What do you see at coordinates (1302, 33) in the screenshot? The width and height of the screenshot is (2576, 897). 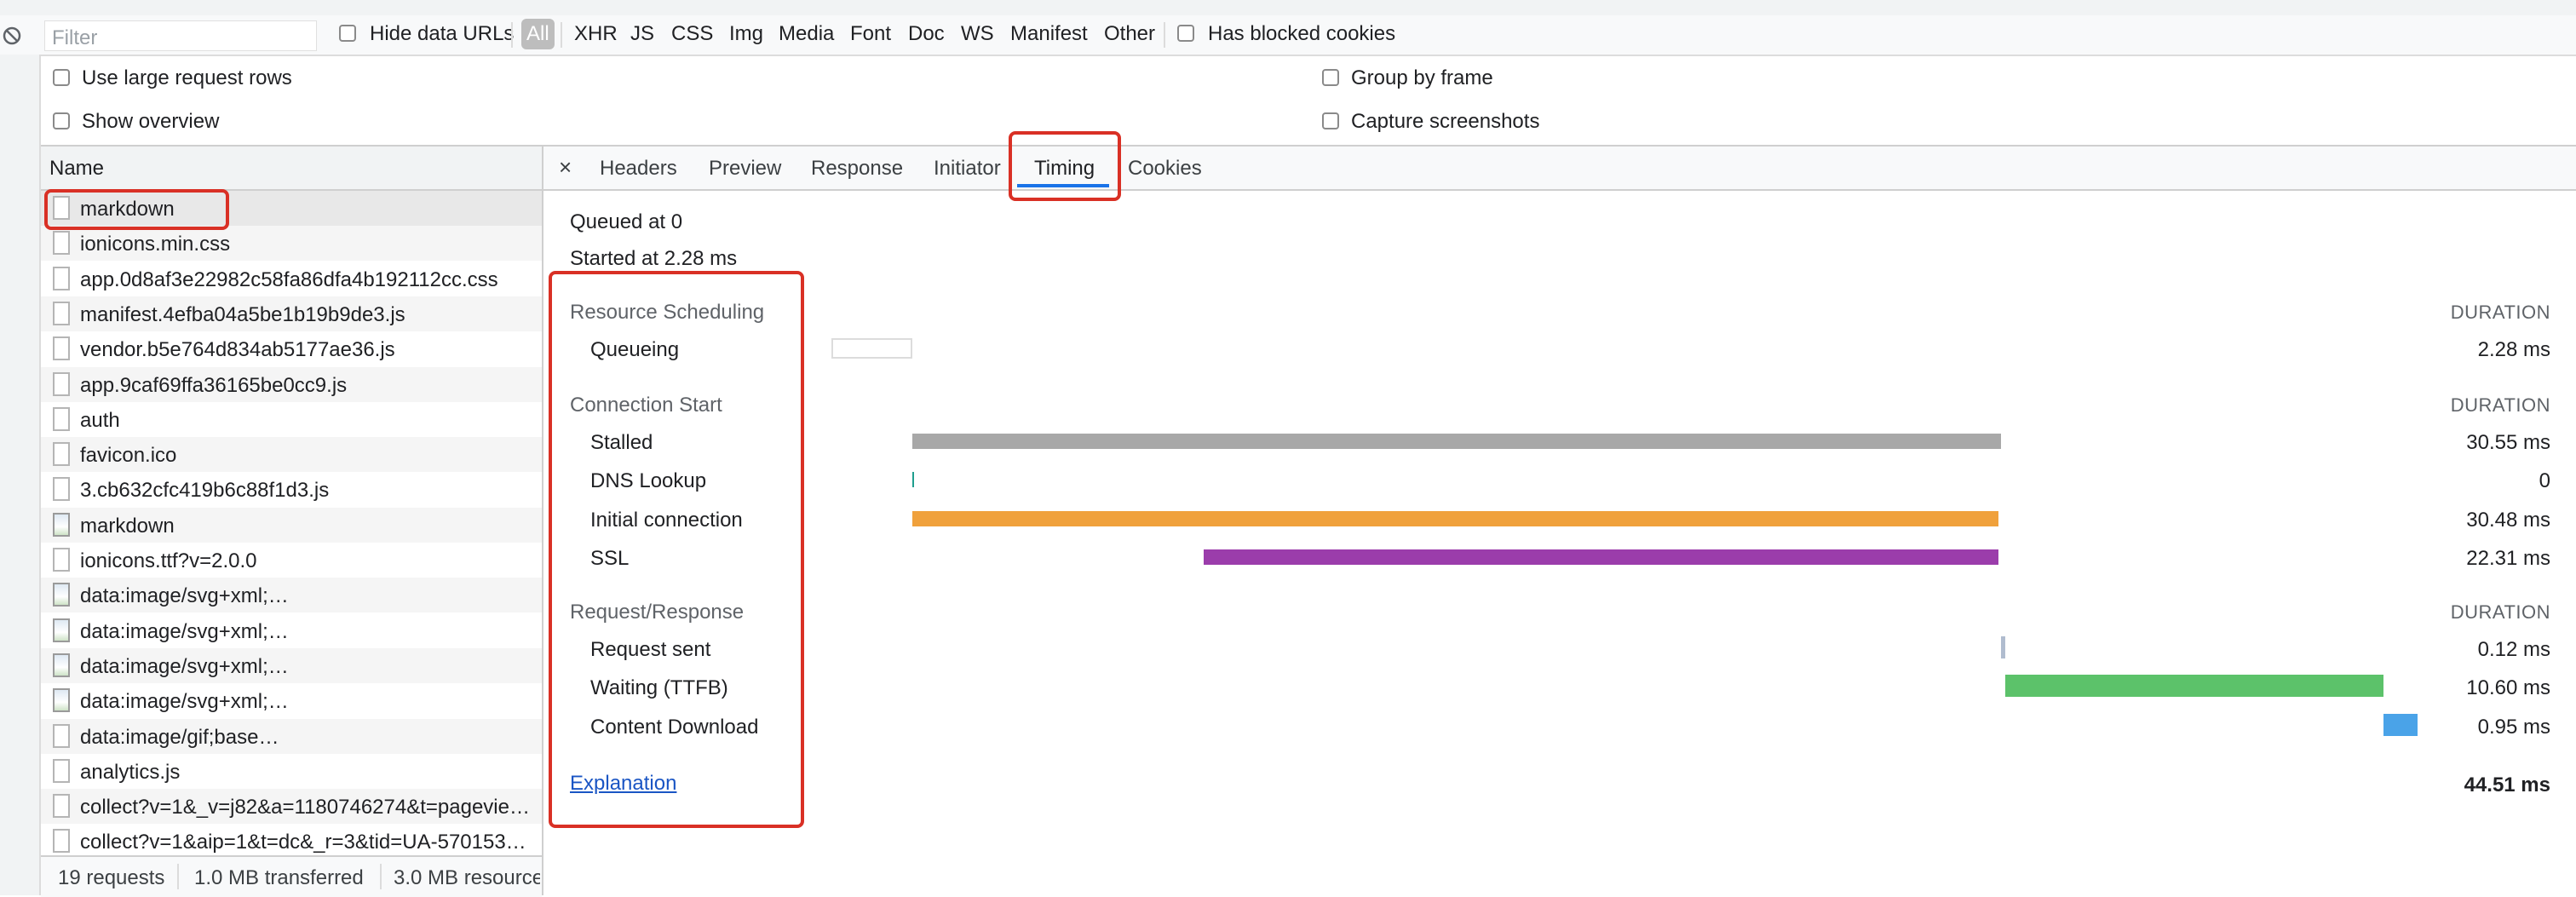 I see `has-blocked-cookies-label: Has blocked cookies` at bounding box center [1302, 33].